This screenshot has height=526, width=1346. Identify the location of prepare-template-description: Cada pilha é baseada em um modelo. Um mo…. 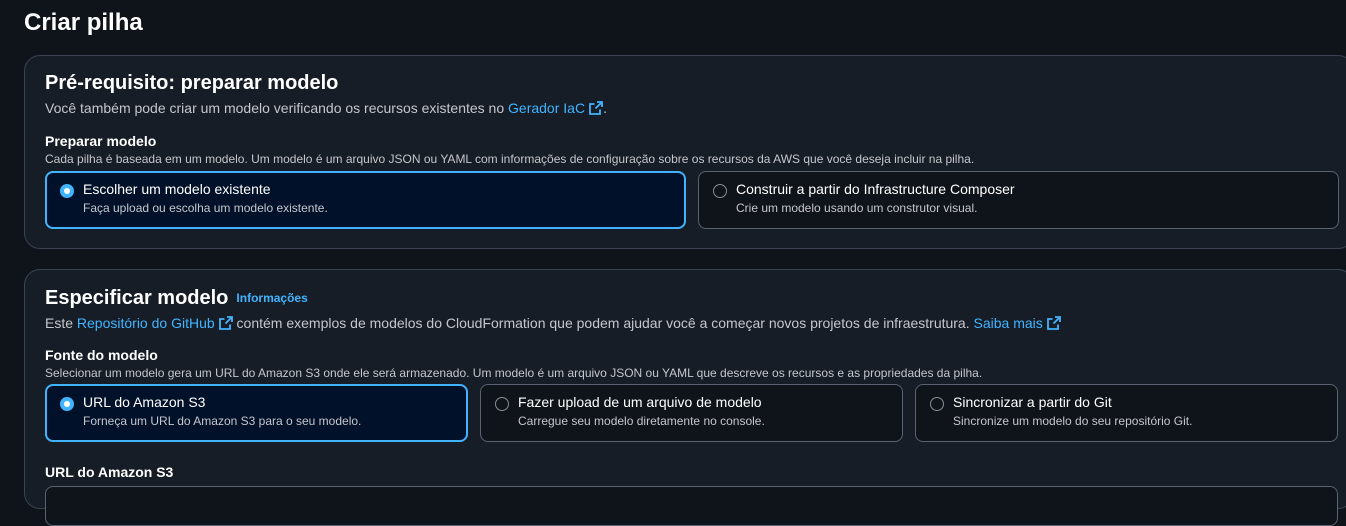
(510, 159).